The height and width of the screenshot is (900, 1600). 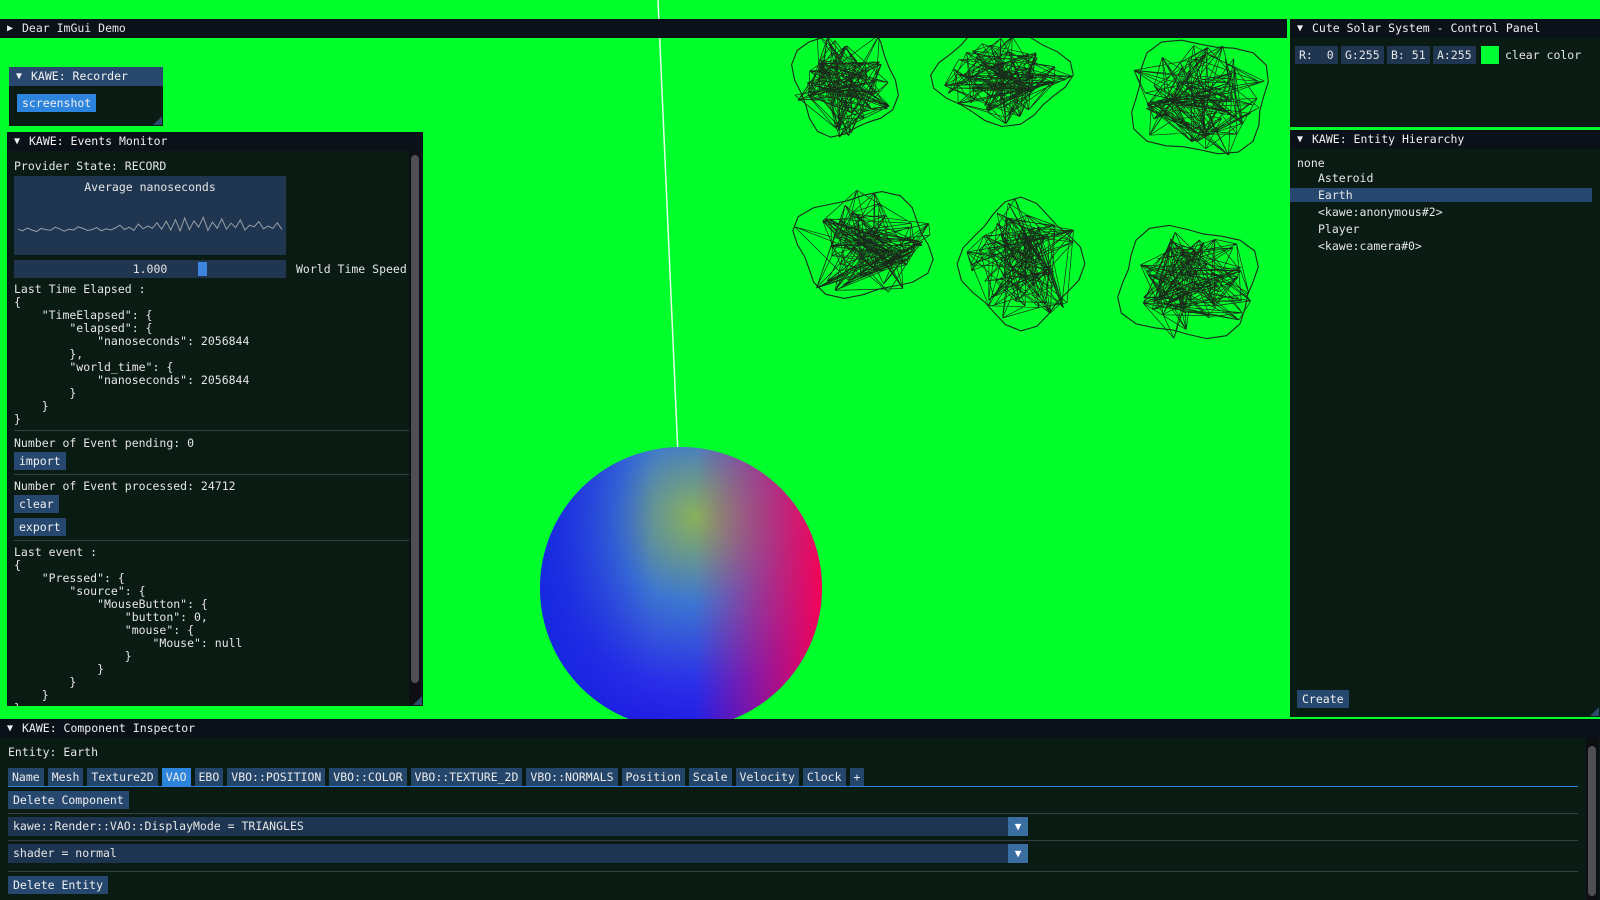 What do you see at coordinates (90, 166) in the screenshot?
I see `provider-state: Provider State: RECORD` at bounding box center [90, 166].